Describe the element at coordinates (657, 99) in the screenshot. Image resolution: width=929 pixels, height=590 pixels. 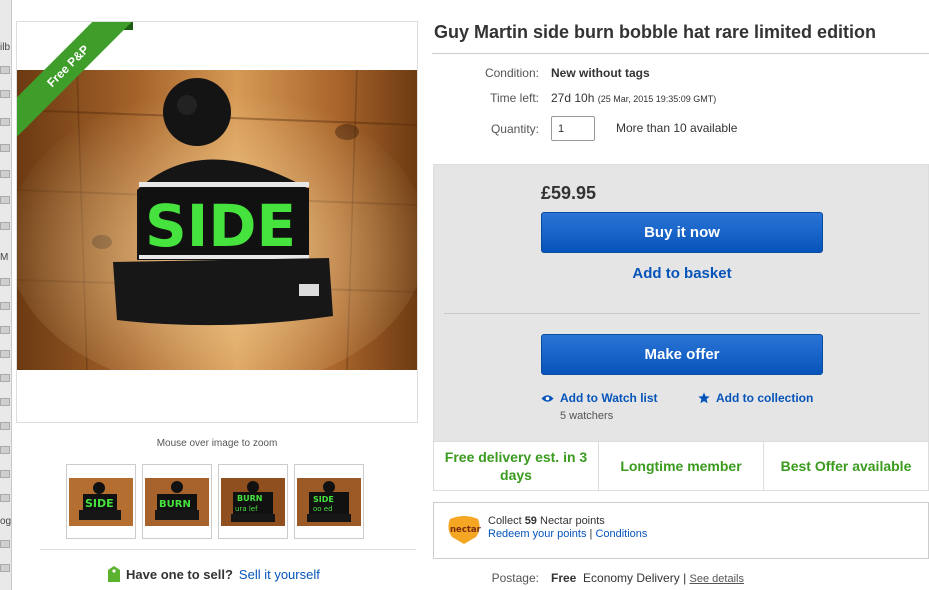
I see `time-left-detail: (25 Mar, 2015 19:35:09 GMT)` at that location.